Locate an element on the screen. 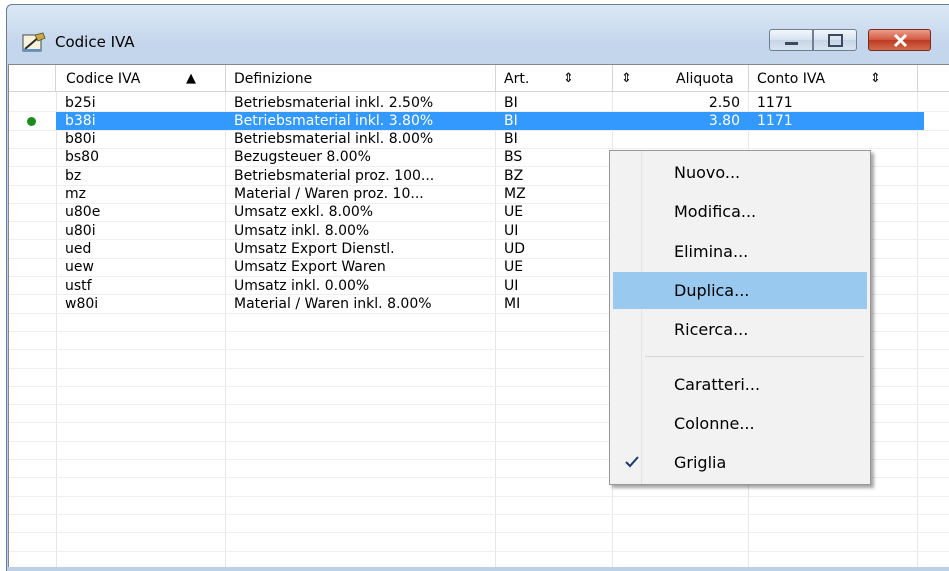  cell-definition: Bezugsteuer 8.00% is located at coordinates (302, 157).